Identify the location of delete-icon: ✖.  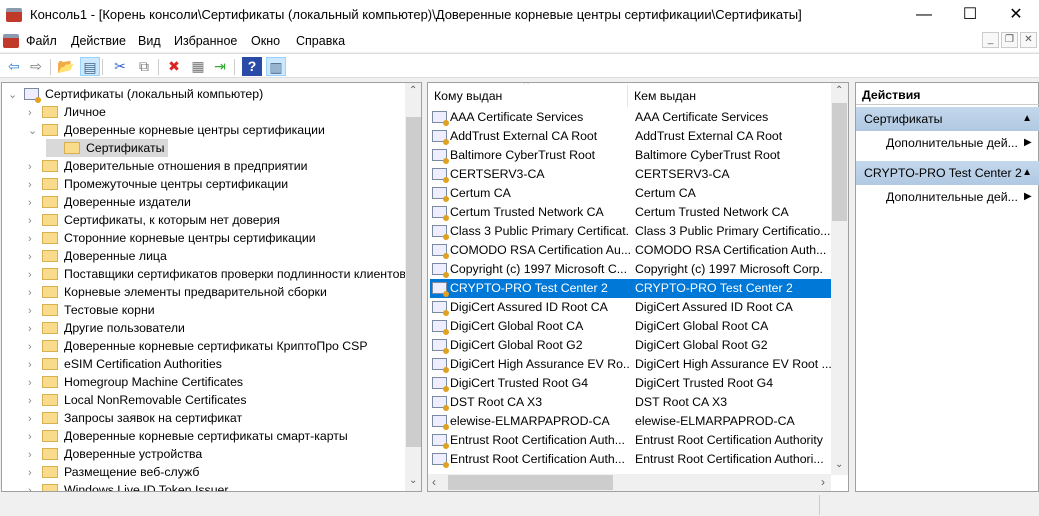
(174, 66).